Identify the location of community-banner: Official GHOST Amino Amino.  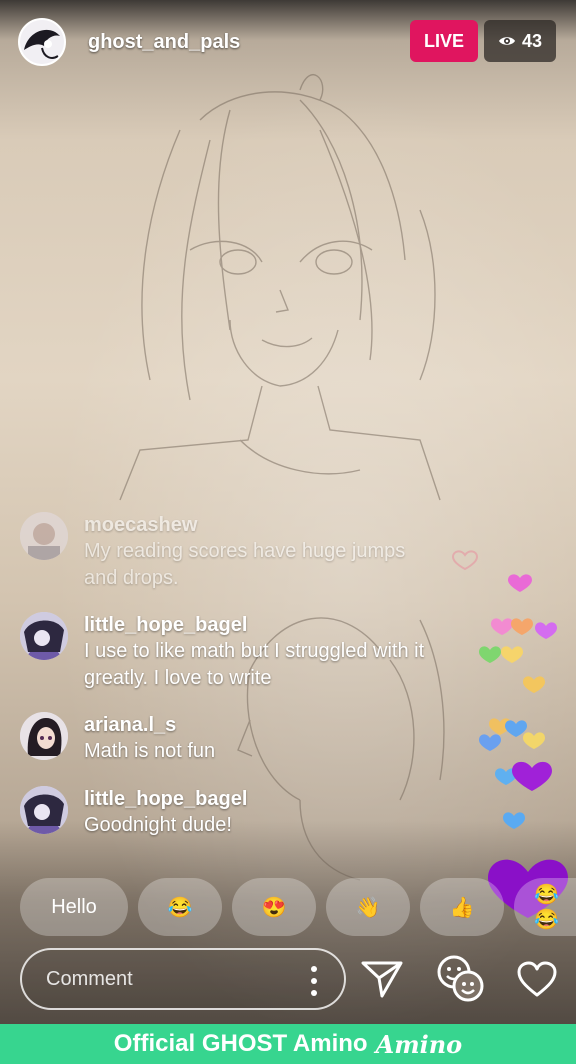
(288, 1044).